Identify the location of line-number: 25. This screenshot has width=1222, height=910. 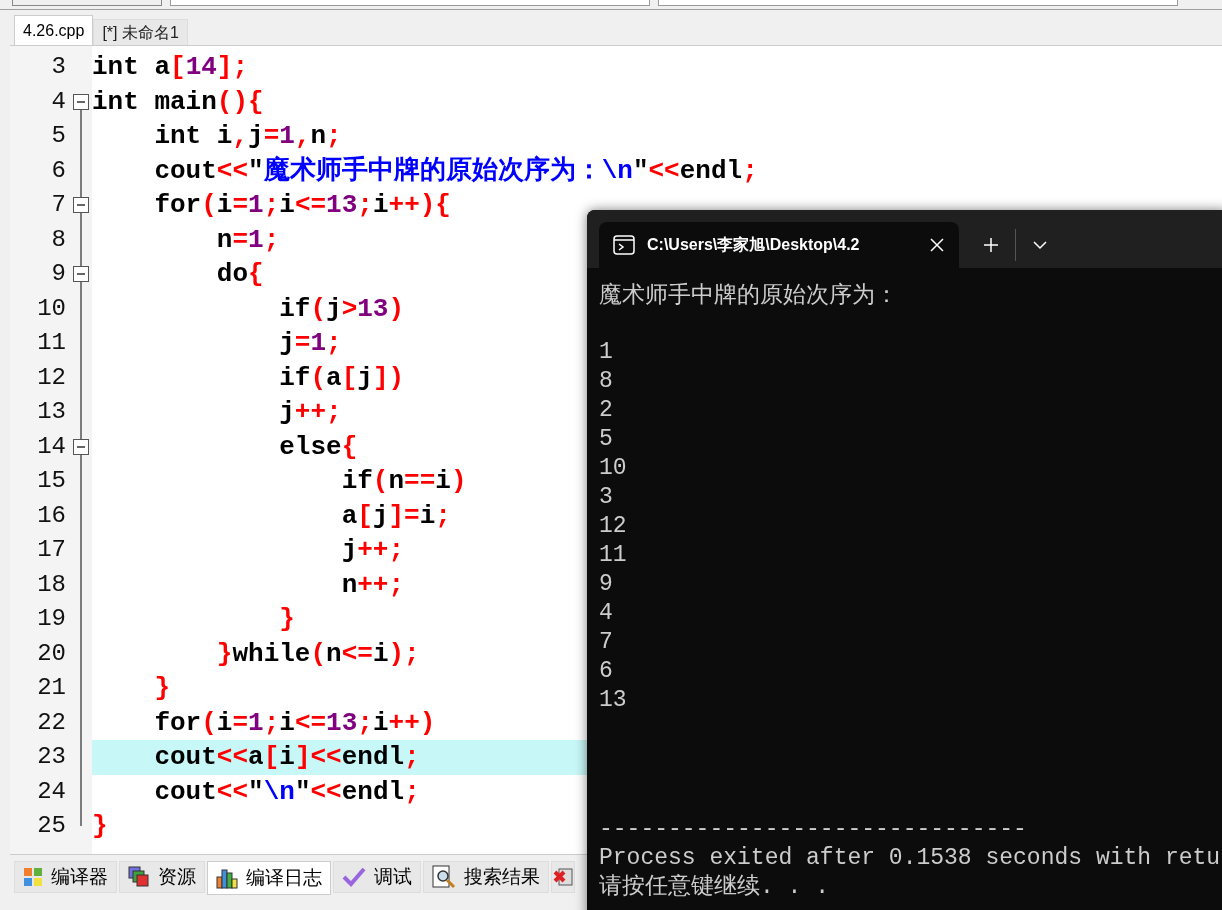
(51, 826).